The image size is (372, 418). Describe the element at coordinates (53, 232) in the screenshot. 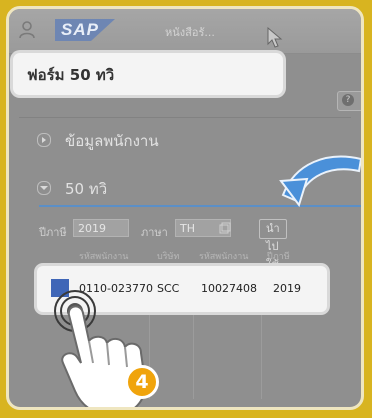

I see `year-label: ปีภาษี` at that location.